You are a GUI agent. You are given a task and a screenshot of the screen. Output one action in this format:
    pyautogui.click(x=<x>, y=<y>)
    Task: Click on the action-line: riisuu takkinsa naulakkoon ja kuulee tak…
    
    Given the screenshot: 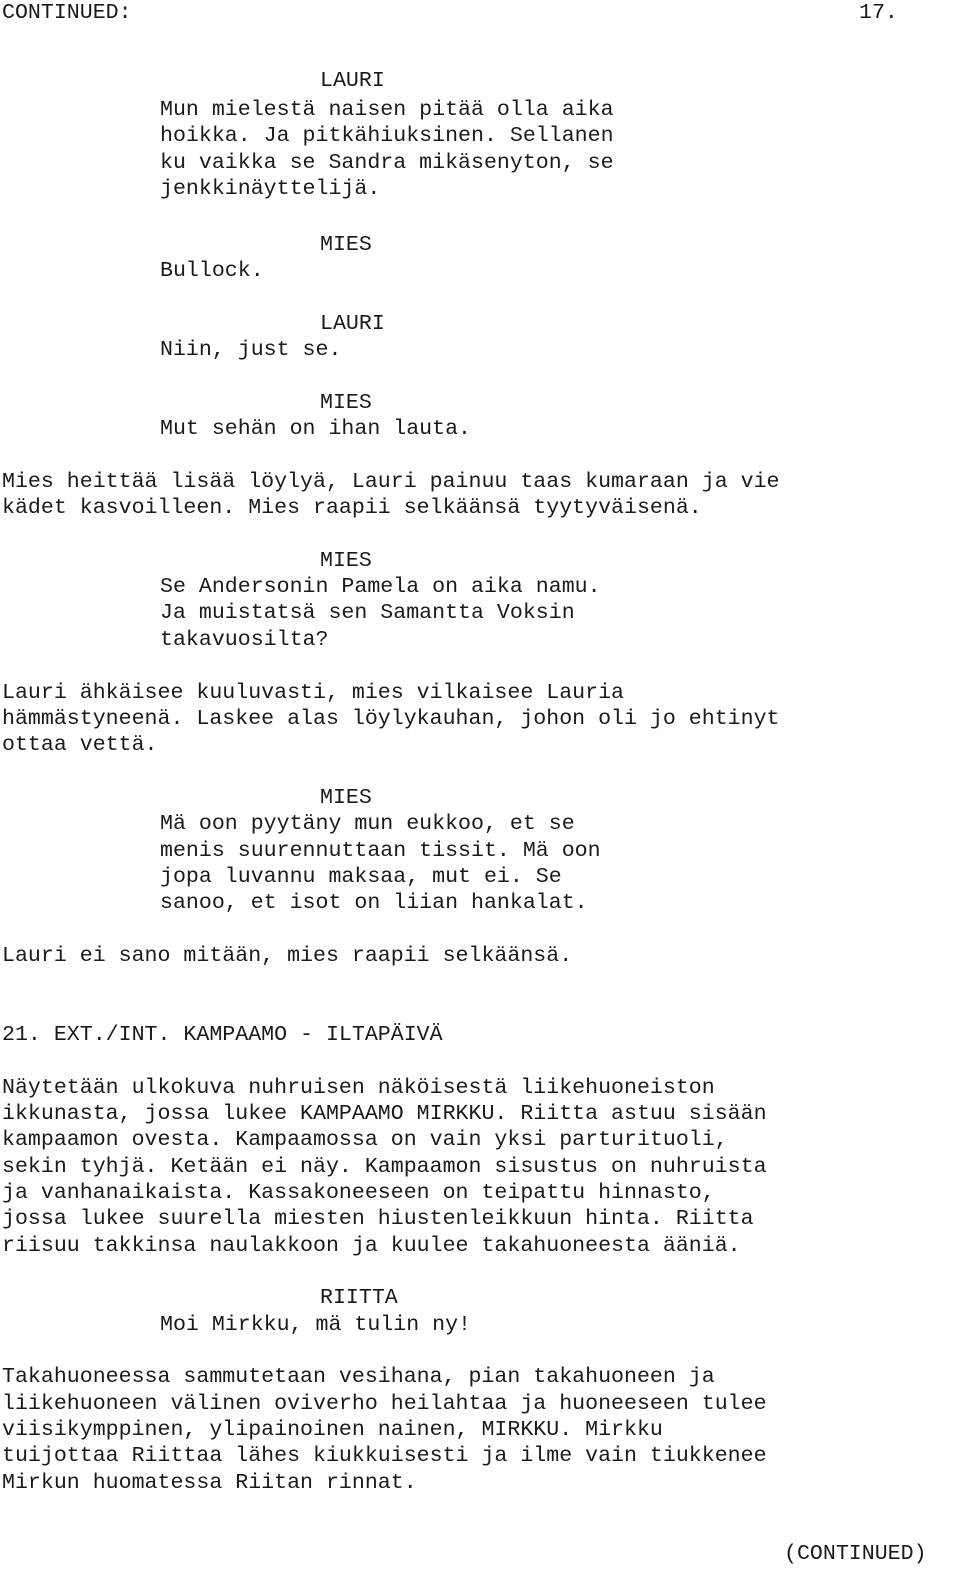 What is the action you would take?
    pyautogui.click(x=371, y=1246)
    